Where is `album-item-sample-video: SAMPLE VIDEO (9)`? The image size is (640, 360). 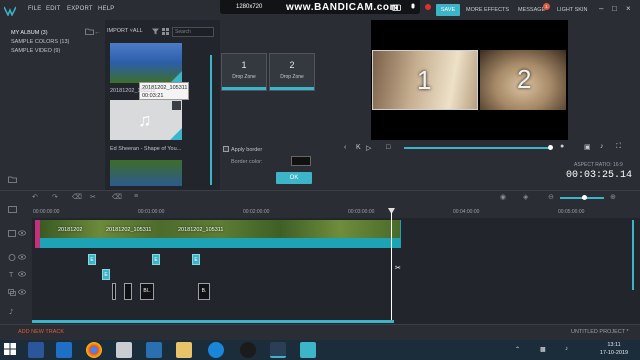 album-item-sample-video: SAMPLE VIDEO (9) is located at coordinates (35, 51).